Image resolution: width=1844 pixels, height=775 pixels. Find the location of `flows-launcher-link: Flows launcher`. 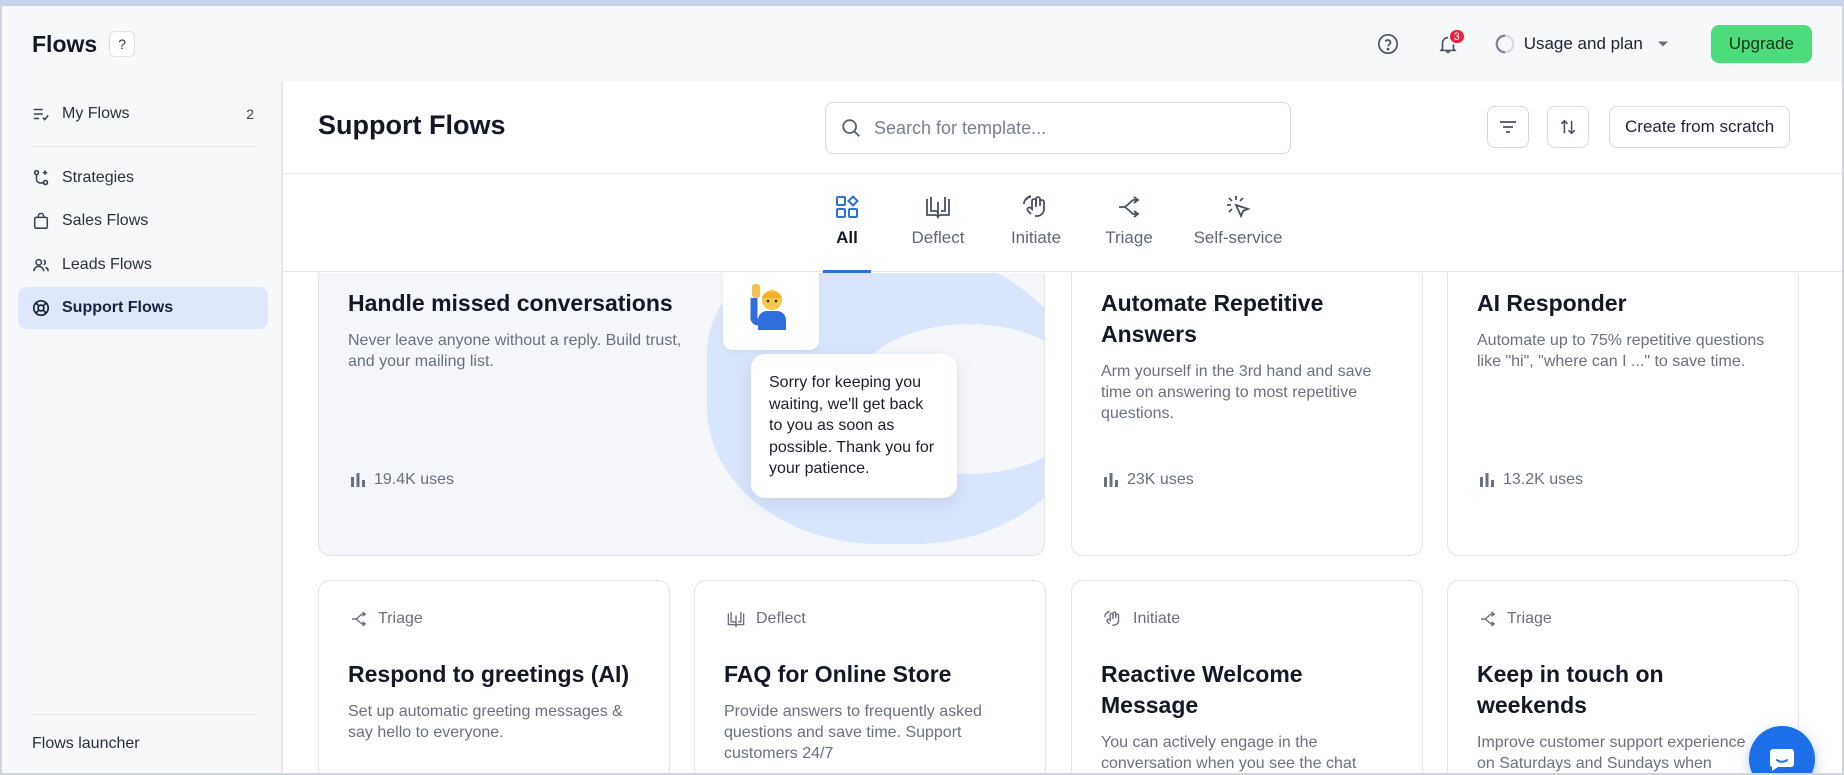

flows-launcher-link: Flows launcher is located at coordinates (86, 744).